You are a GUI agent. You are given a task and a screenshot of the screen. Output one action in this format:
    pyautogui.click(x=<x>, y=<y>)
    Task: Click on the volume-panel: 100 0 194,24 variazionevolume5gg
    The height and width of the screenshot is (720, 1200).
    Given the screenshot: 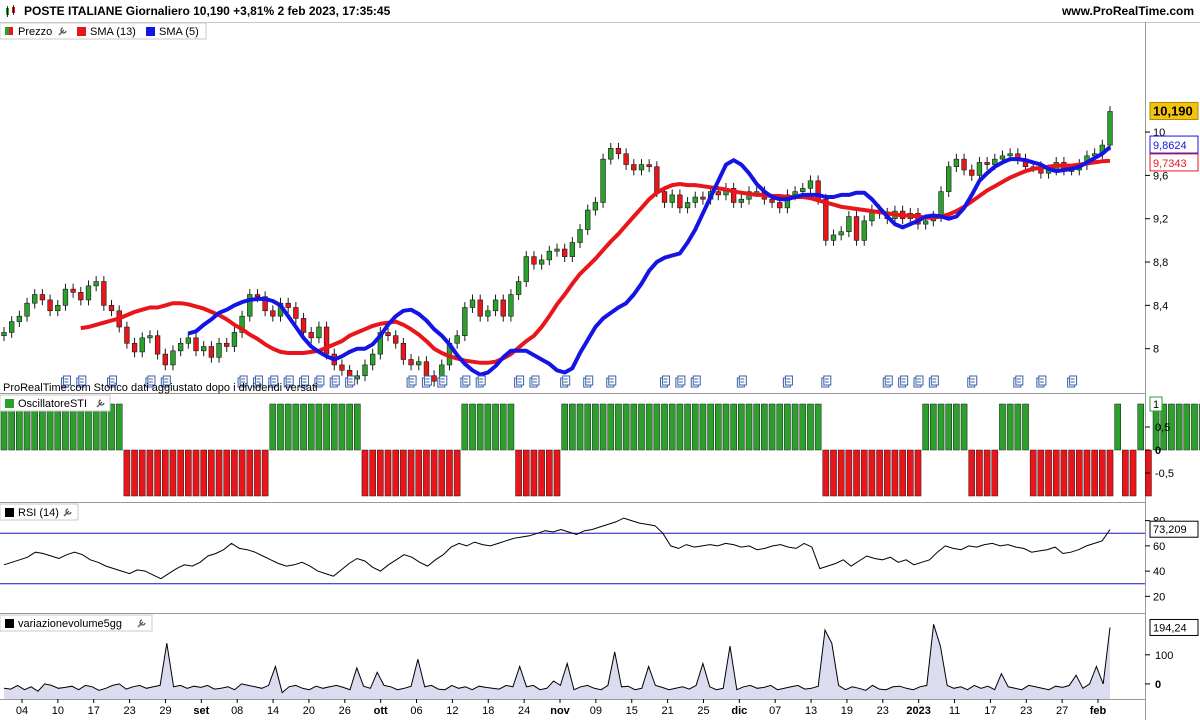 What is the action you would take?
    pyautogui.click(x=599, y=656)
    